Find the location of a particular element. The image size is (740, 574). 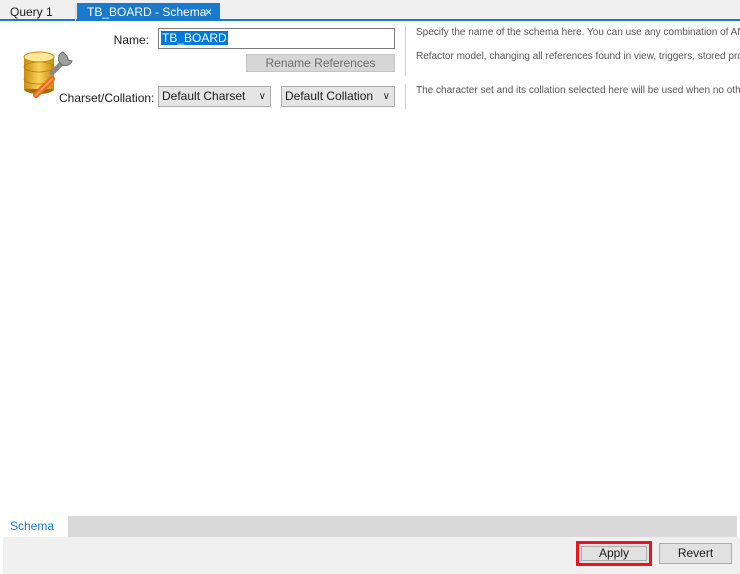

revert-button: Revert is located at coordinates (695, 553).